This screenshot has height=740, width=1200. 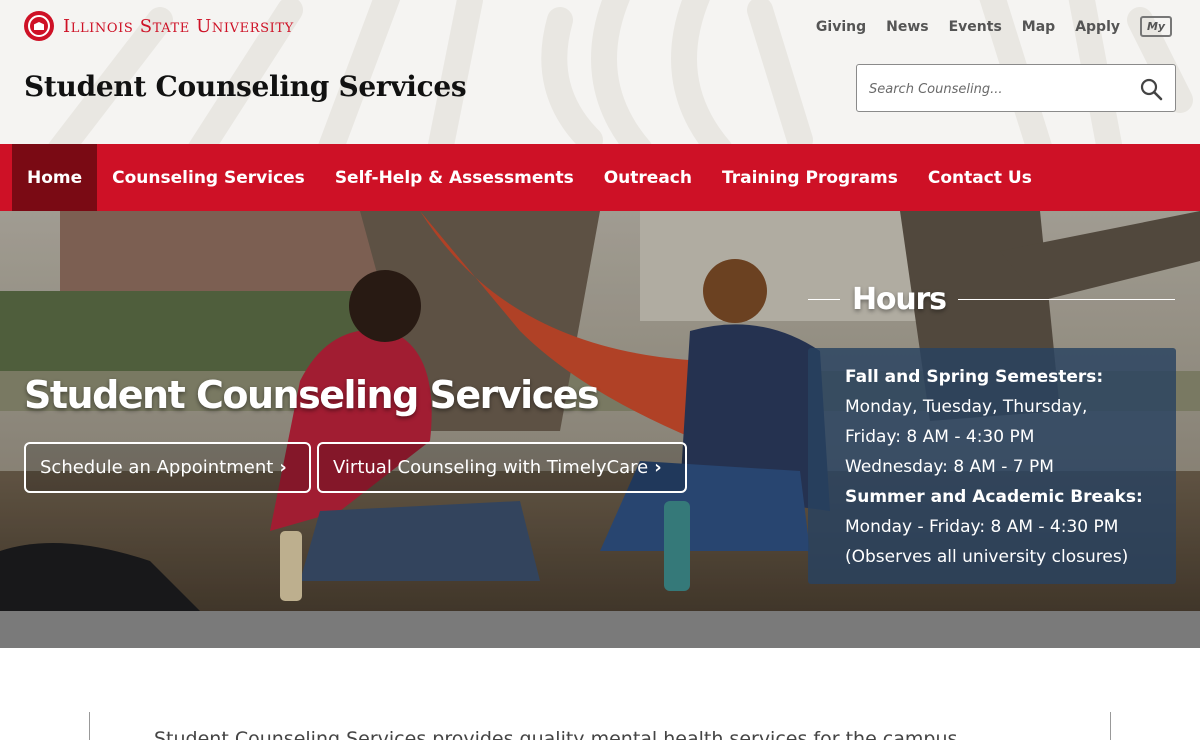 I want to click on site-title: Student Counseling Services, so click(x=245, y=86).